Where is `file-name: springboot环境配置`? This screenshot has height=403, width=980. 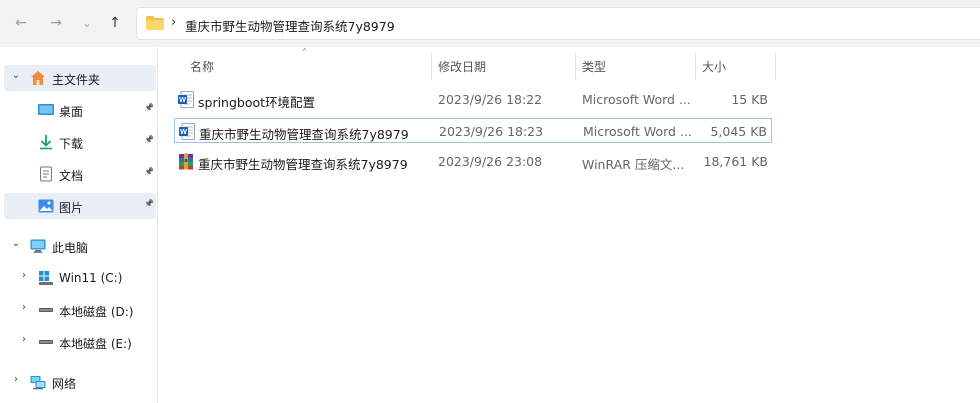
file-name: springboot环境配置 is located at coordinates (257, 102).